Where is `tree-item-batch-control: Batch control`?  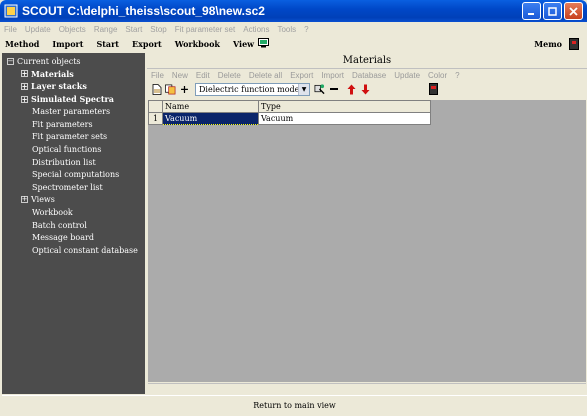 tree-item-batch-control: Batch control is located at coordinates (73, 225).